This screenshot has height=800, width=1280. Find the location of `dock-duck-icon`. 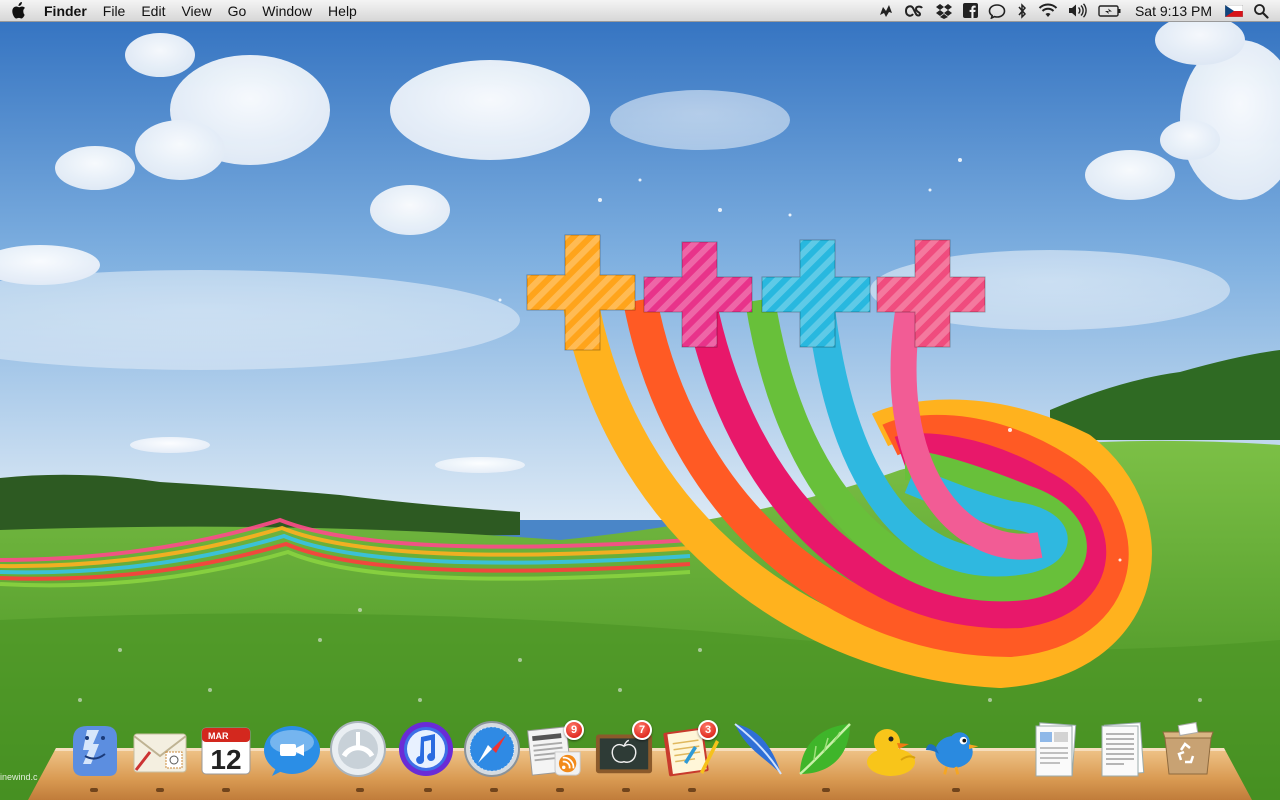

dock-duck-icon is located at coordinates (890, 747).